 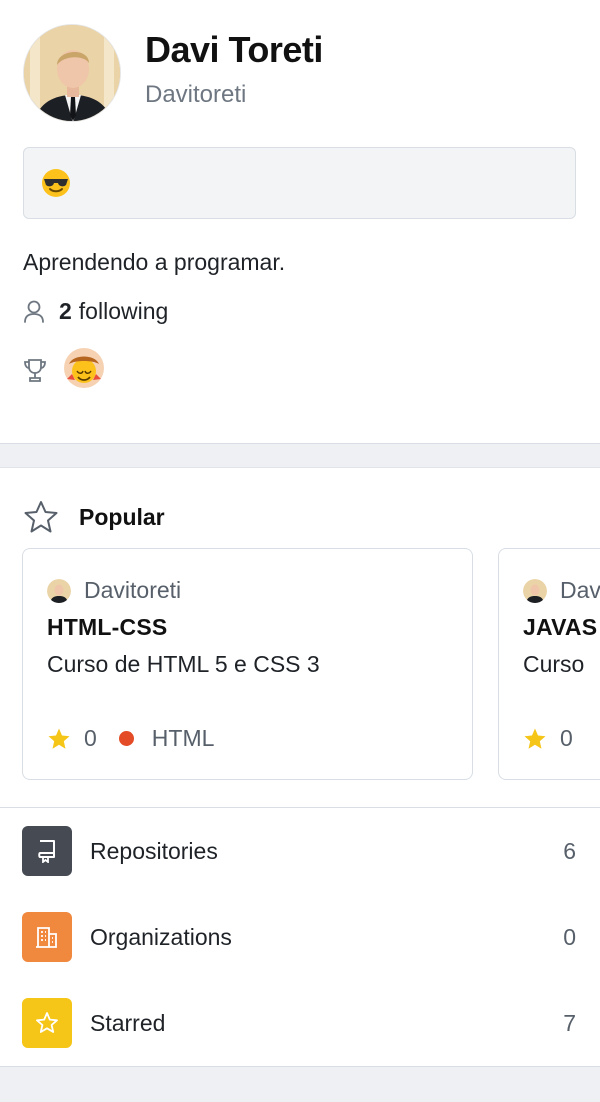 I want to click on achievements-row, so click(x=299, y=370).